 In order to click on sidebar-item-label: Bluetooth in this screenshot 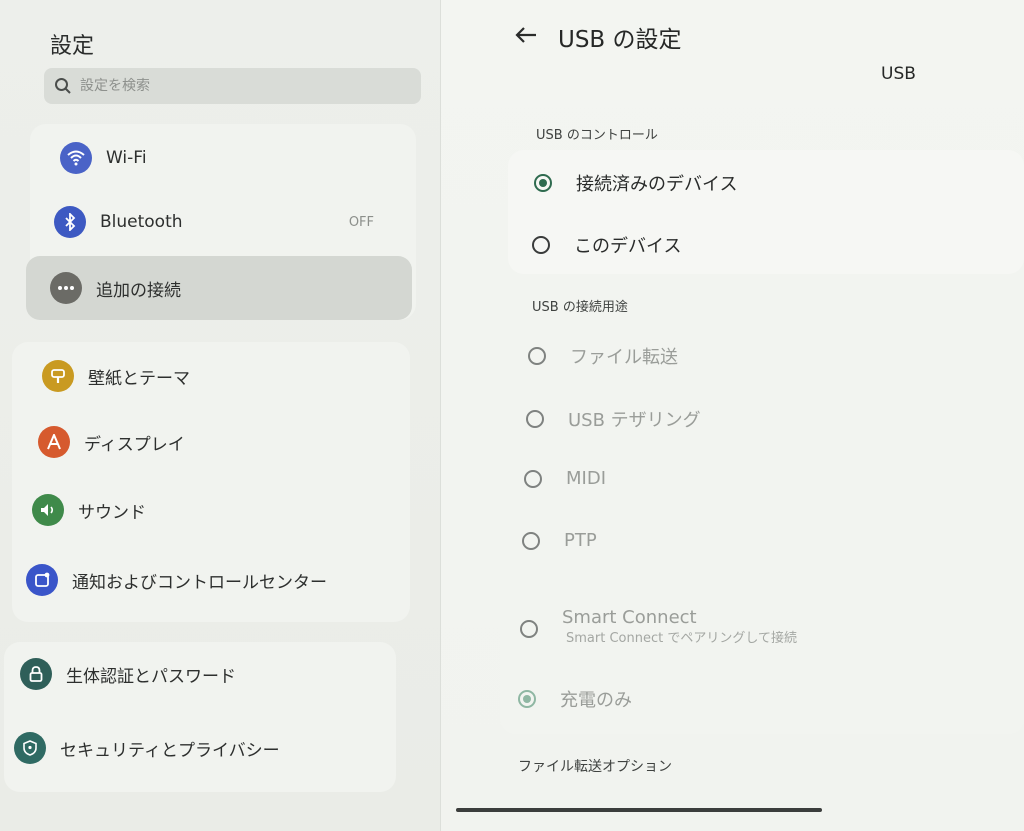, I will do `click(141, 222)`.